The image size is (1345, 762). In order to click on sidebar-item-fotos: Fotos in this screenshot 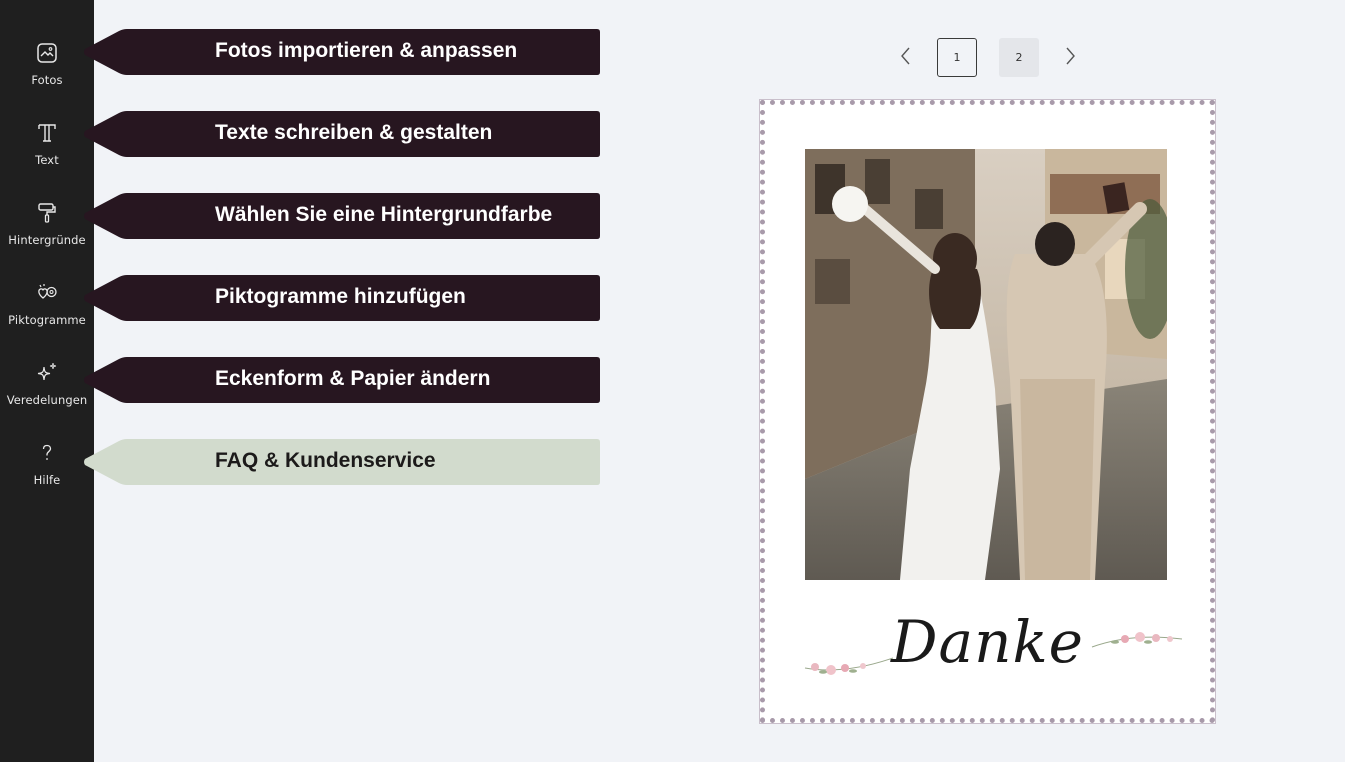, I will do `click(47, 72)`.